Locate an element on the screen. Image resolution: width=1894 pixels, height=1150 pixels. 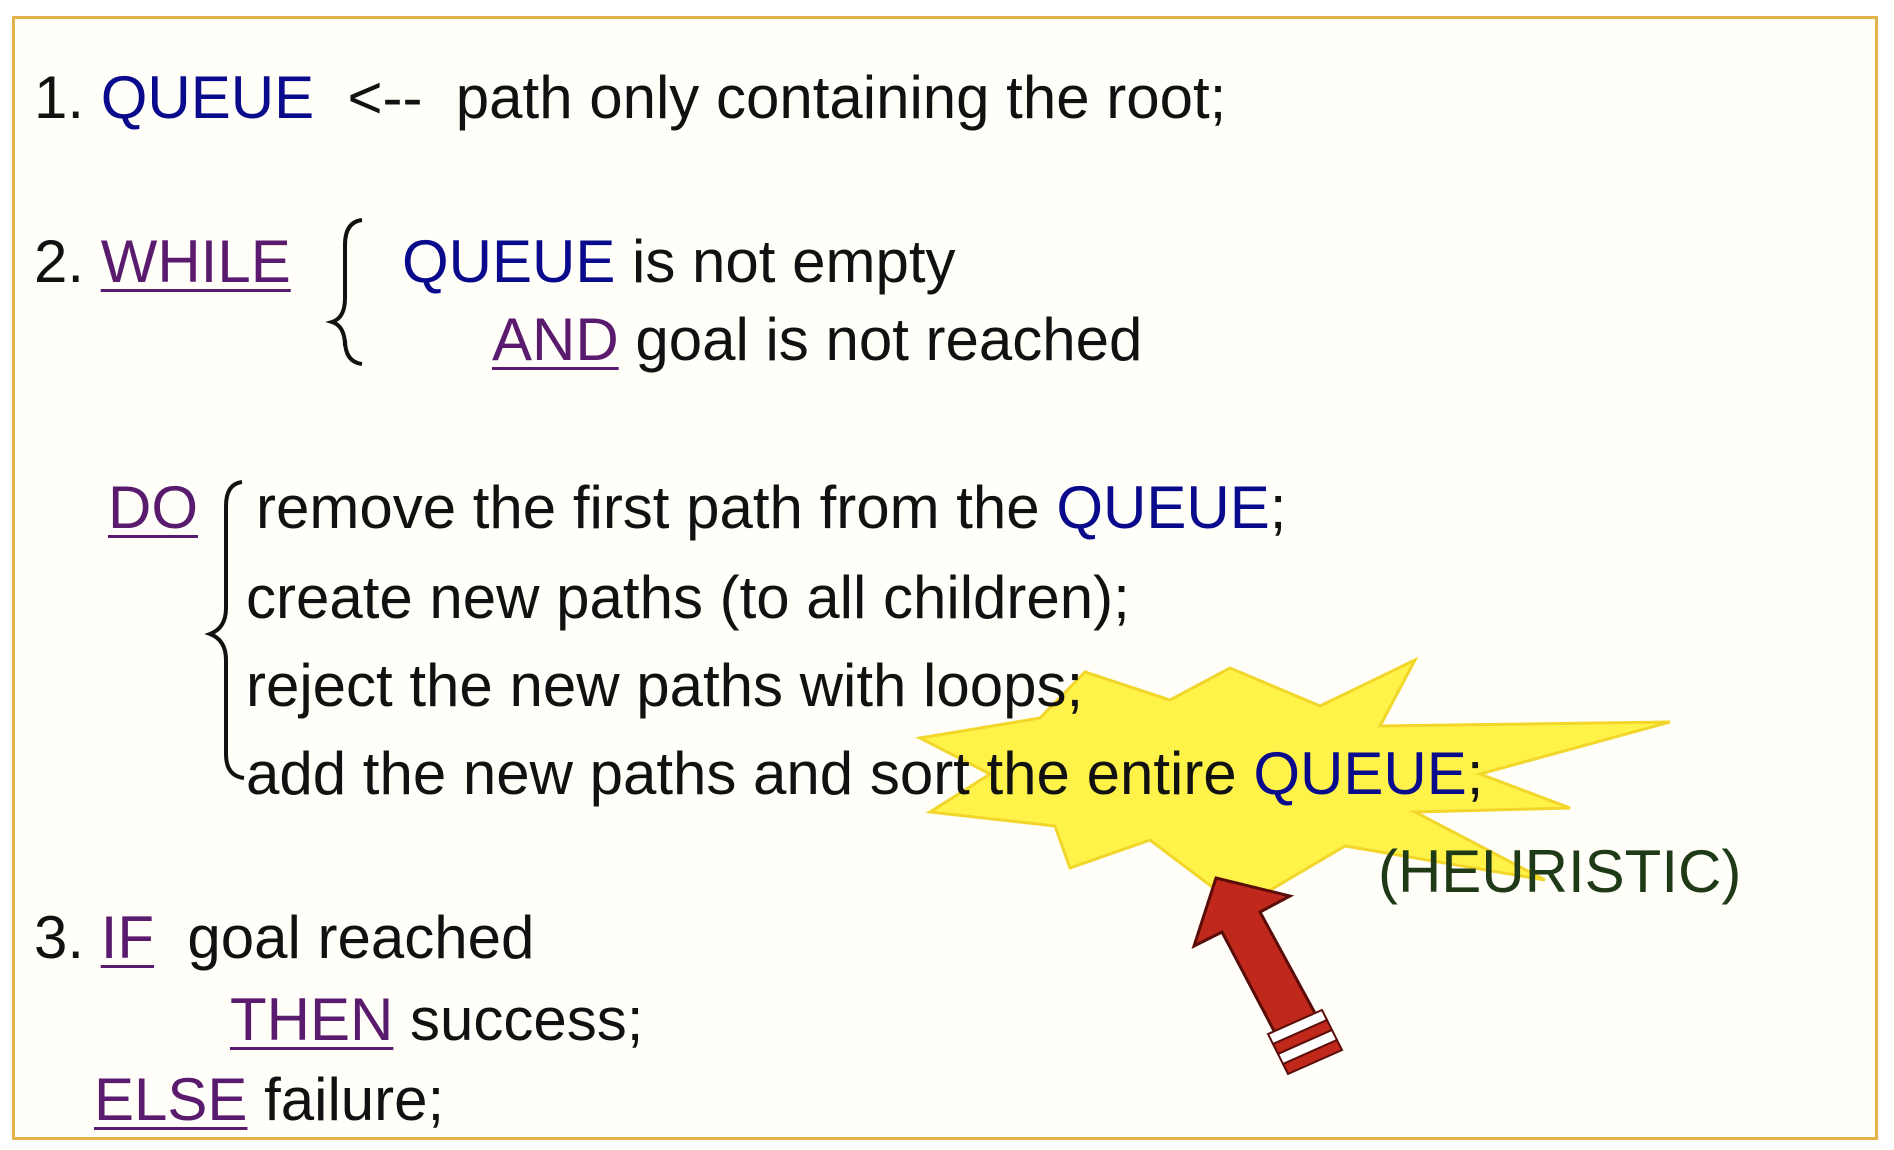
step3-else-line: ELSE failure; is located at coordinates (269, 1100).